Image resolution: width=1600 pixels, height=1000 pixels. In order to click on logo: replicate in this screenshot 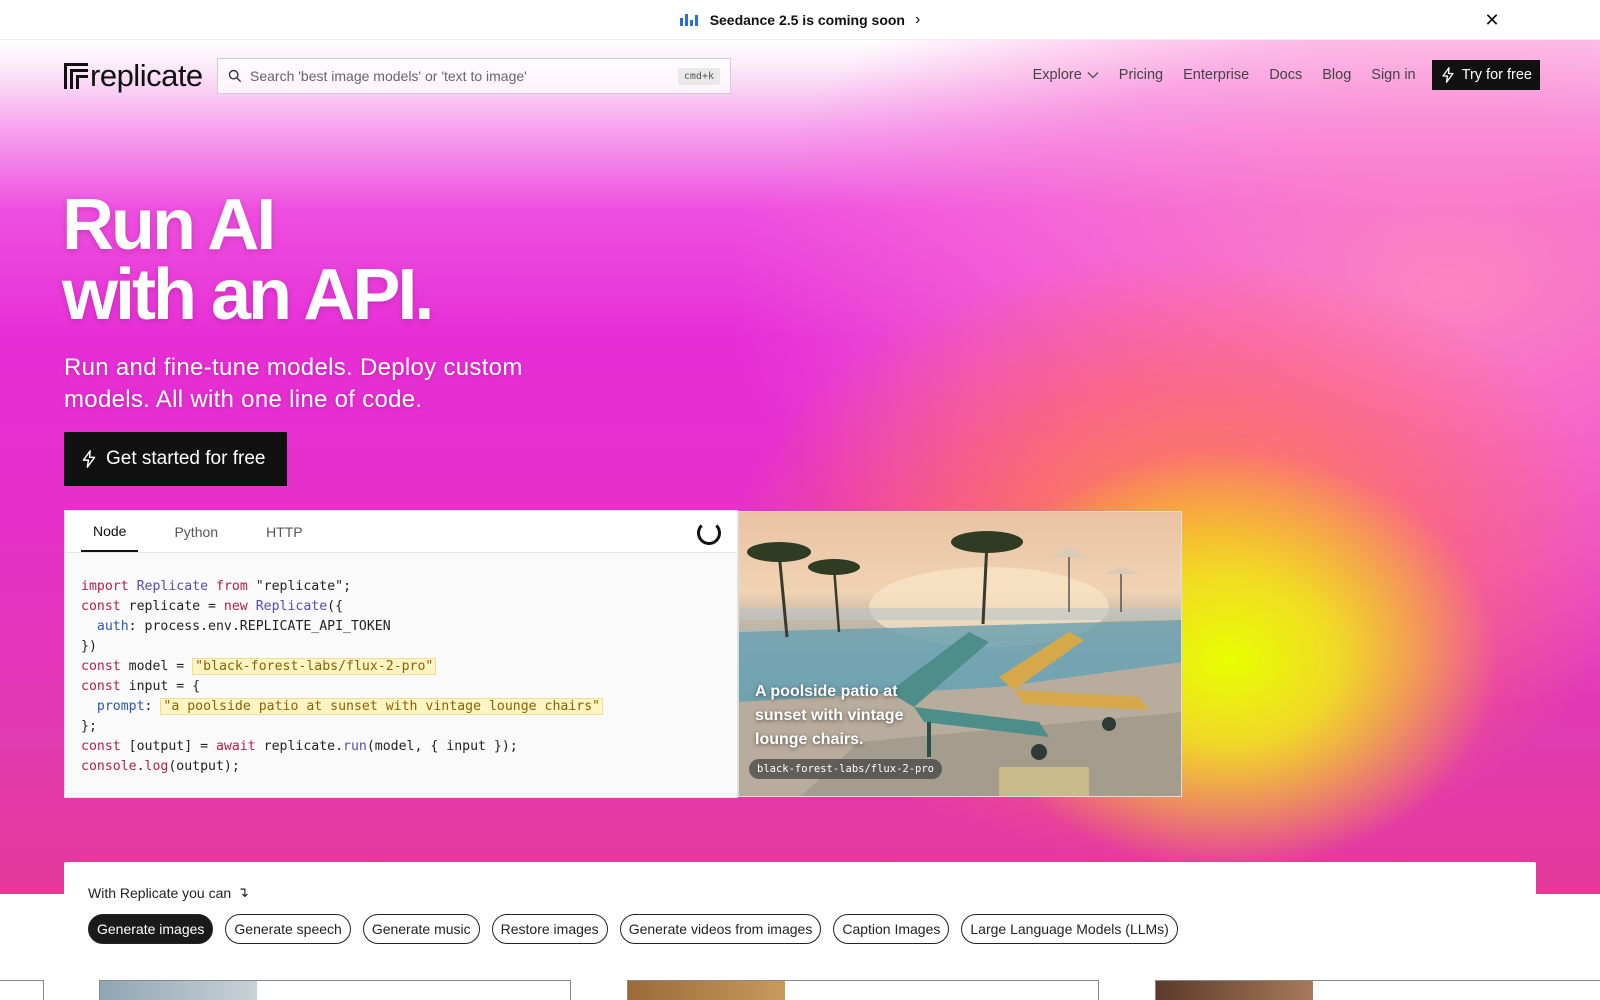, I will do `click(133, 76)`.